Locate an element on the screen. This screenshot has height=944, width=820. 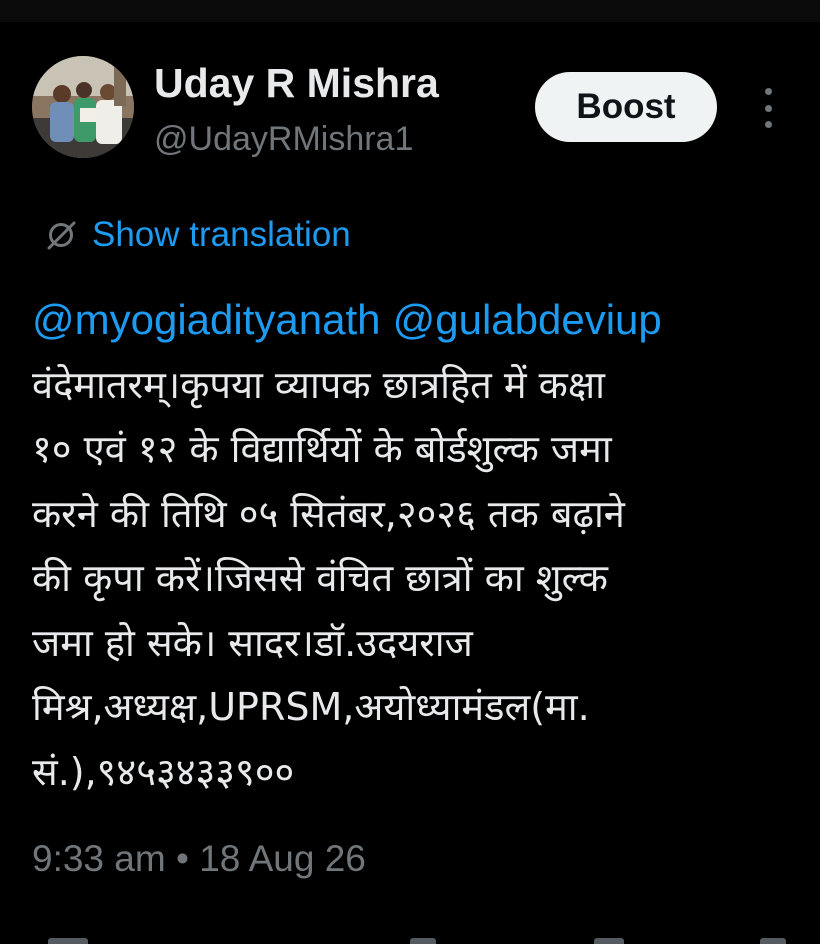
mentions-line: @myogiadityanath @gulabdeviup is located at coordinates (417, 320).